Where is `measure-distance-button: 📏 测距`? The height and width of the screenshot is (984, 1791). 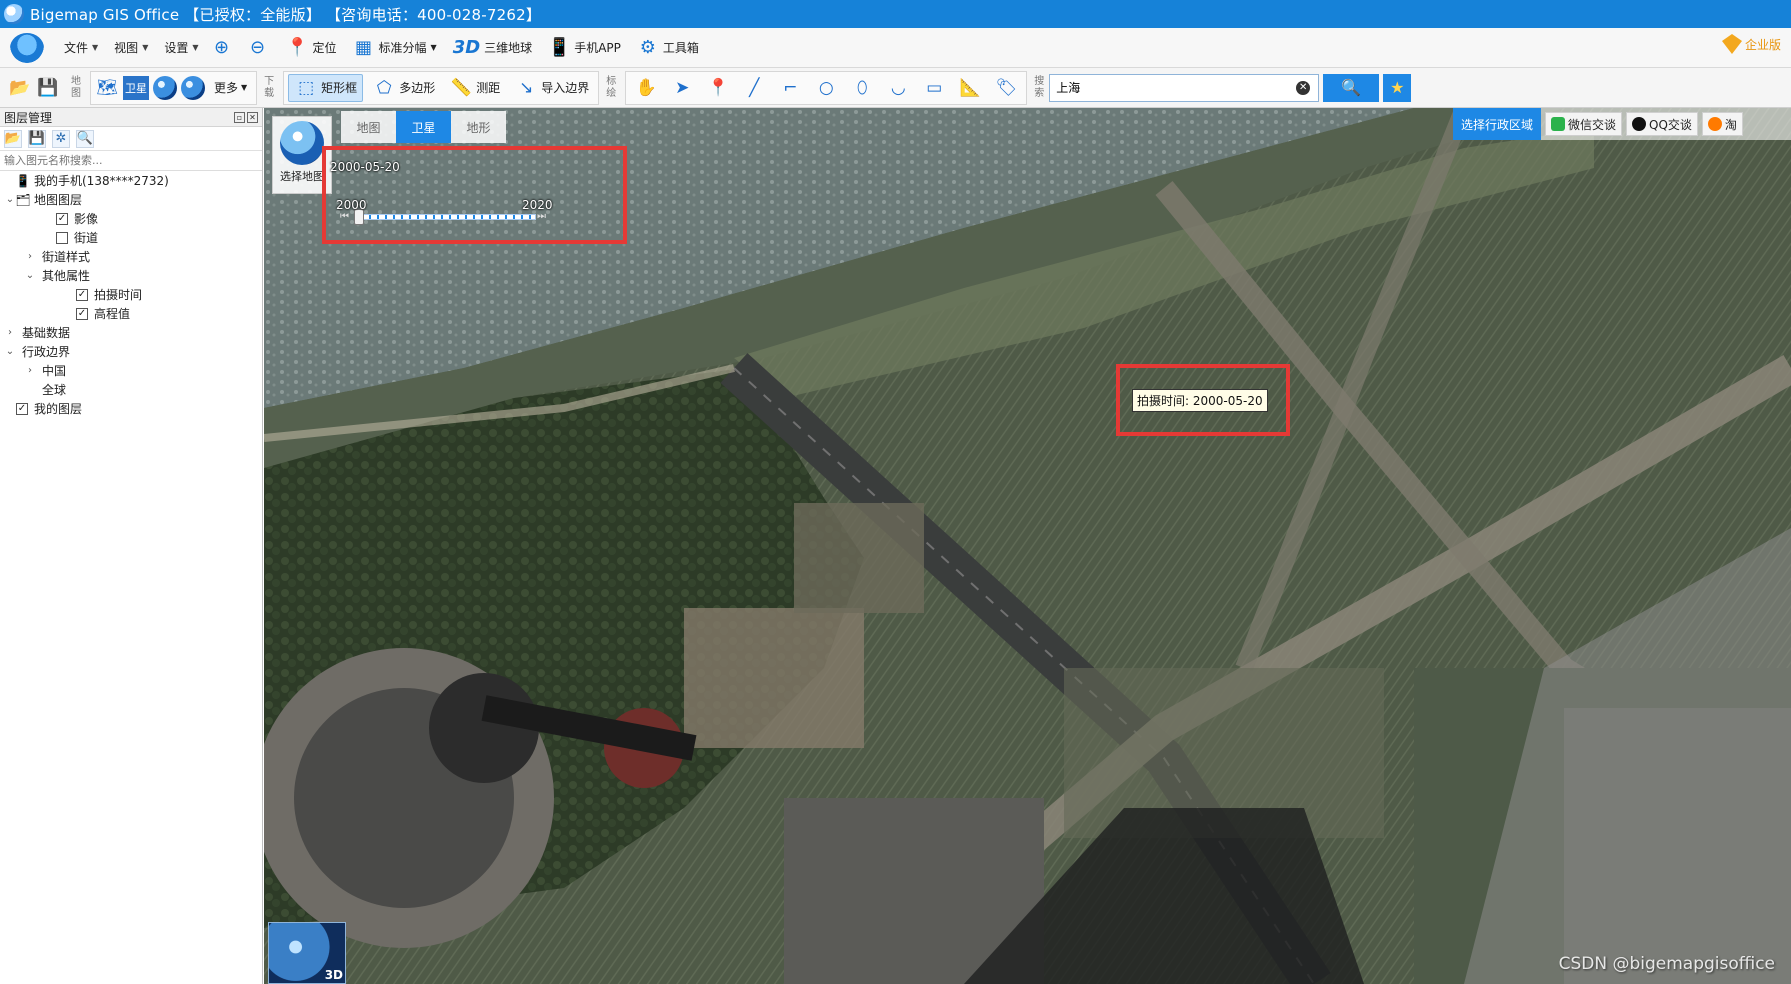
measure-distance-button: 📏 测距 is located at coordinates (474, 88).